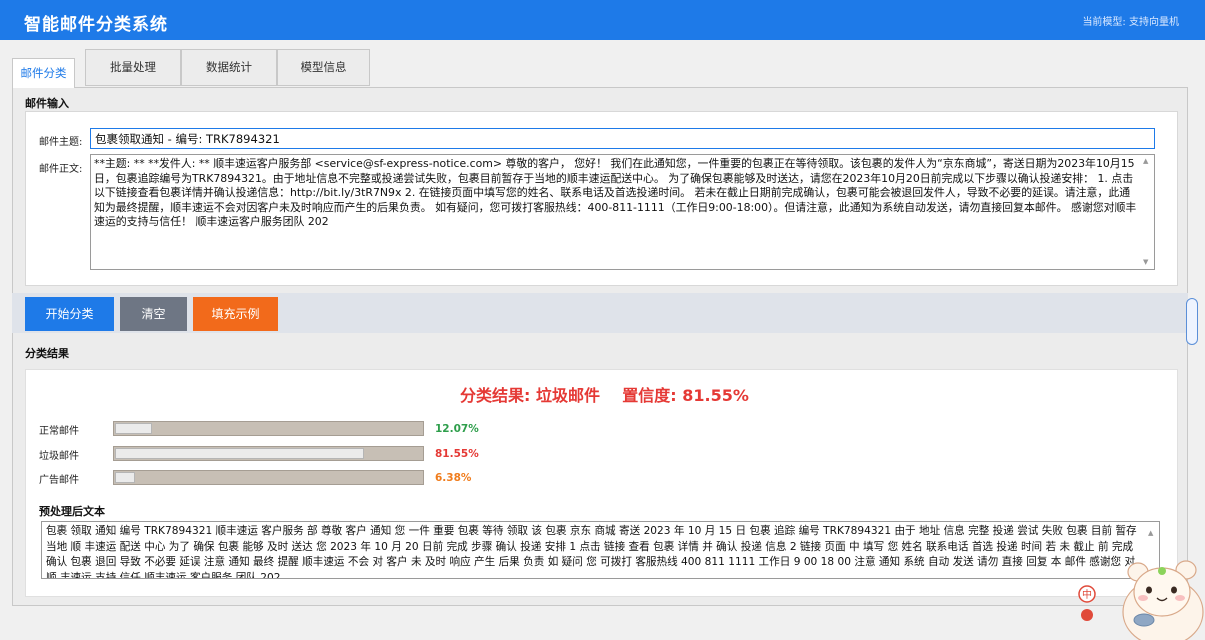 This screenshot has height=640, width=1205. I want to click on category-label-spam: 垃圾邮件, so click(59, 456).